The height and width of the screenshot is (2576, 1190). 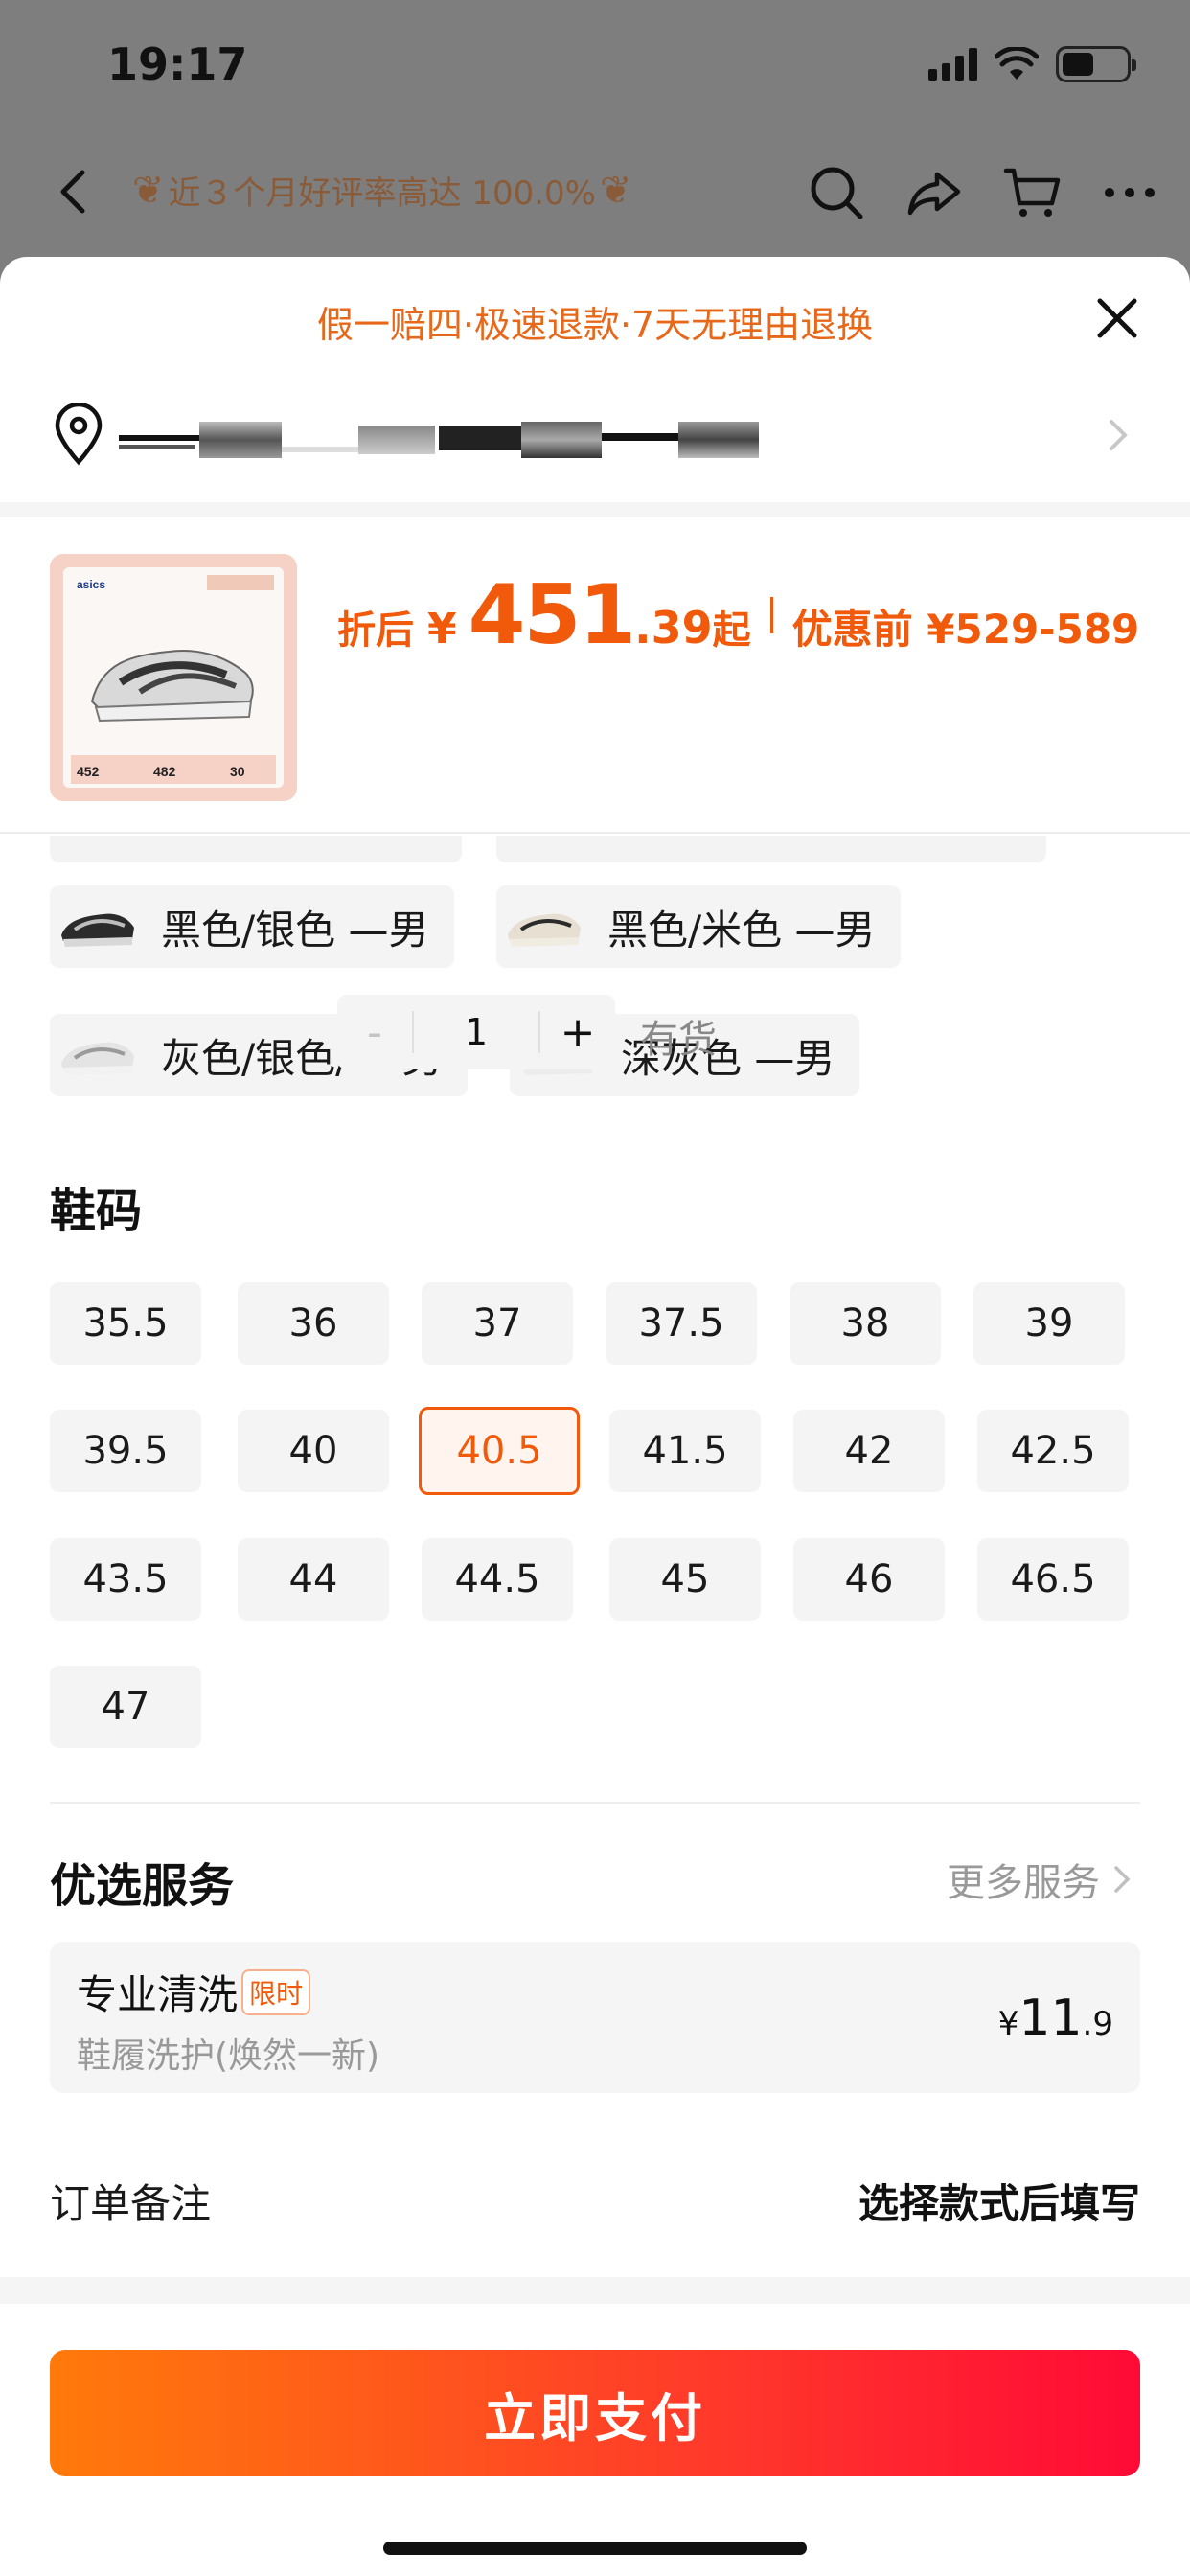 I want to click on service-name-row: 专业清洗 限时, so click(x=194, y=1992).